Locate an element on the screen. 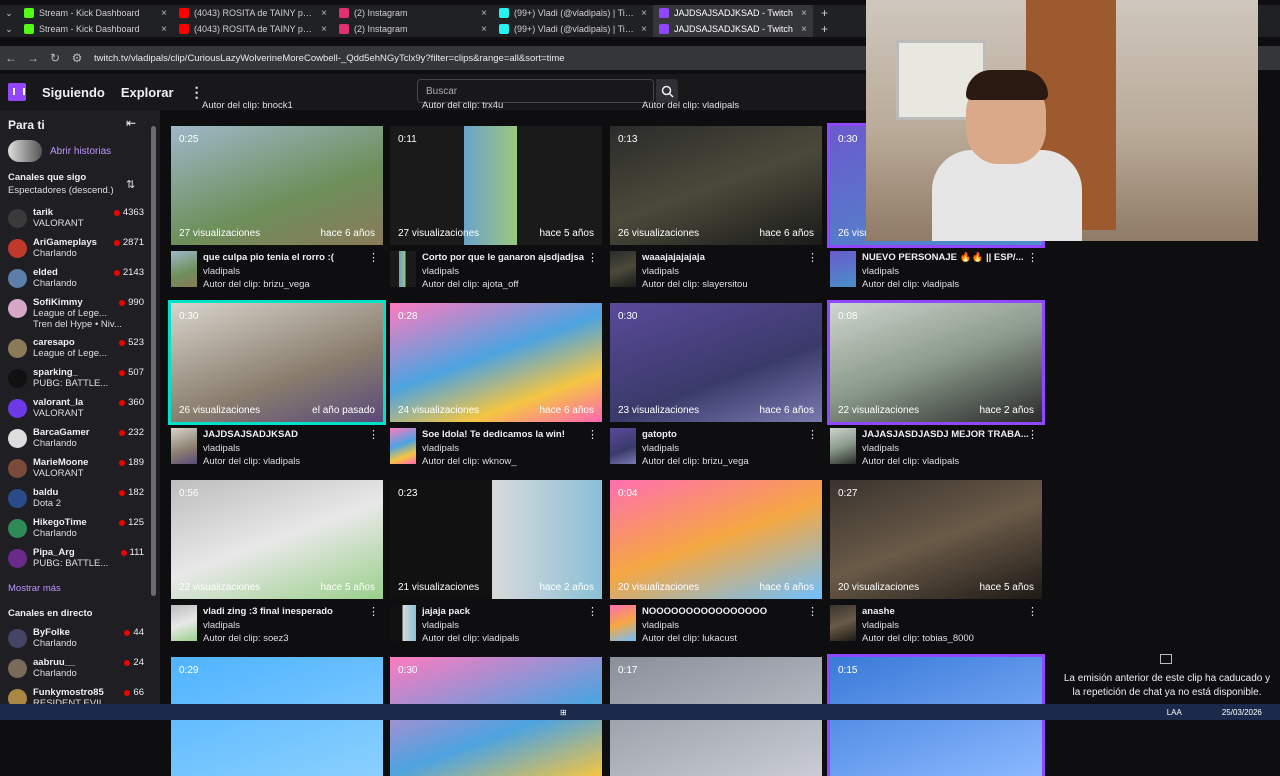 Image resolution: width=1280 pixels, height=776 pixels. clip-title: Soe Idola! Te dedicamos la win! is located at coordinates (506, 434).